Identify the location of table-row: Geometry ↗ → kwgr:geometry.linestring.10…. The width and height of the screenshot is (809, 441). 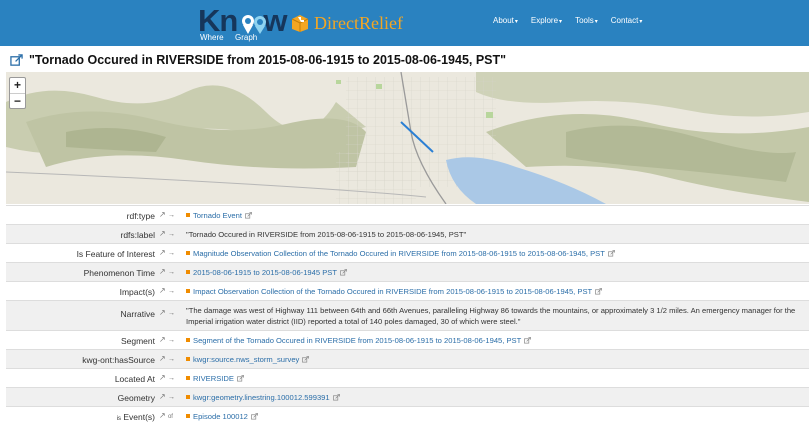
(407, 396).